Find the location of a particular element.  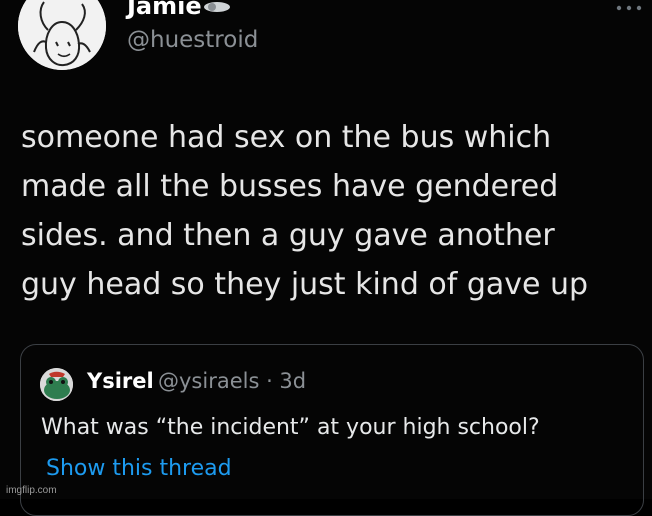

author-avatar is located at coordinates (62, 35).